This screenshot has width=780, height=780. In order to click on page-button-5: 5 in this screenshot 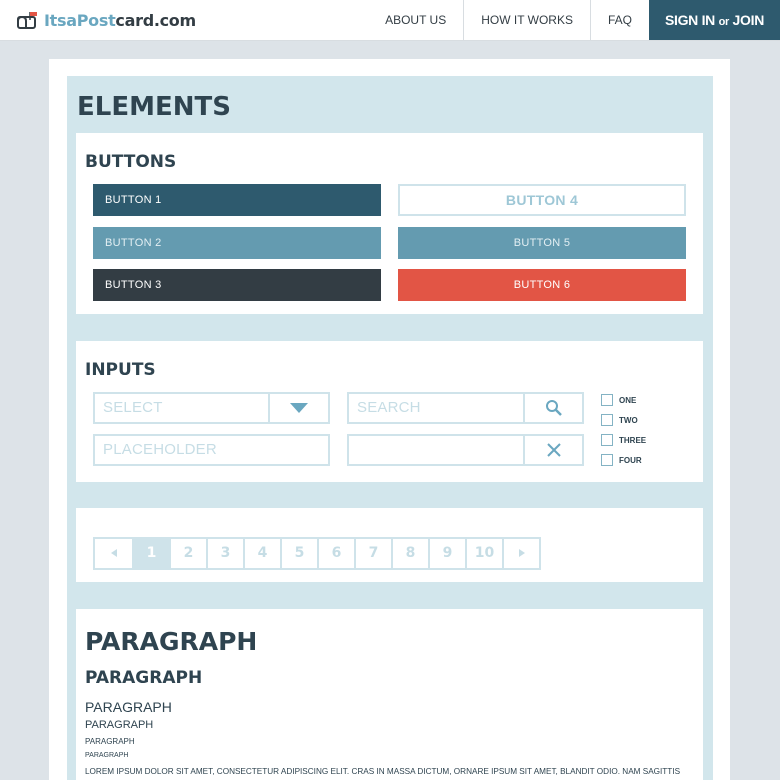, I will do `click(298, 553)`.